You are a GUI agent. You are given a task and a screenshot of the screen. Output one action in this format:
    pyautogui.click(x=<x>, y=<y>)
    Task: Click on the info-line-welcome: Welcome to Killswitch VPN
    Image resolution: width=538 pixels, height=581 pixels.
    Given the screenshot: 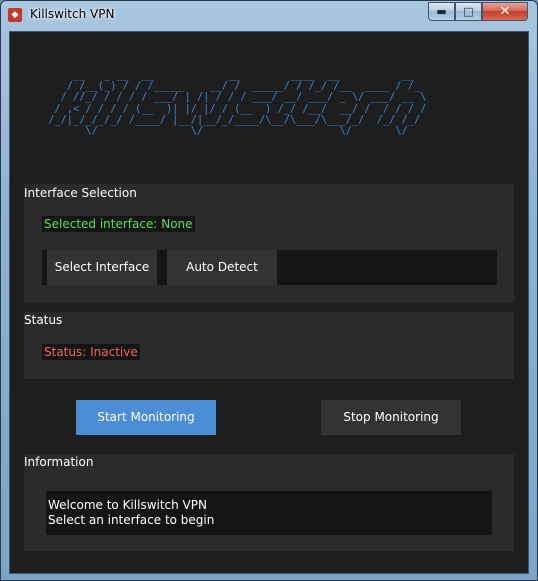 What is the action you would take?
    pyautogui.click(x=127, y=505)
    